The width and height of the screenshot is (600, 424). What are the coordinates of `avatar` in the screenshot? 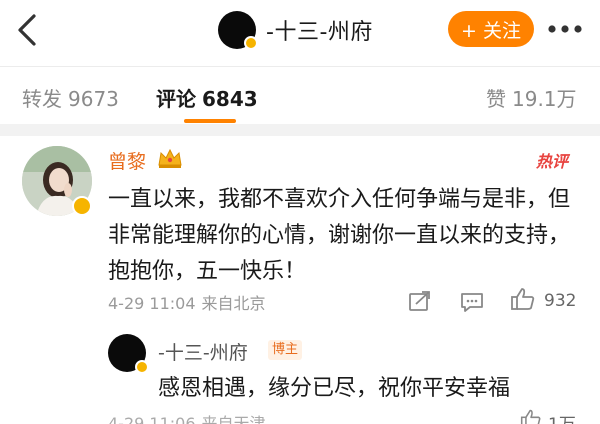 It's located at (238, 30).